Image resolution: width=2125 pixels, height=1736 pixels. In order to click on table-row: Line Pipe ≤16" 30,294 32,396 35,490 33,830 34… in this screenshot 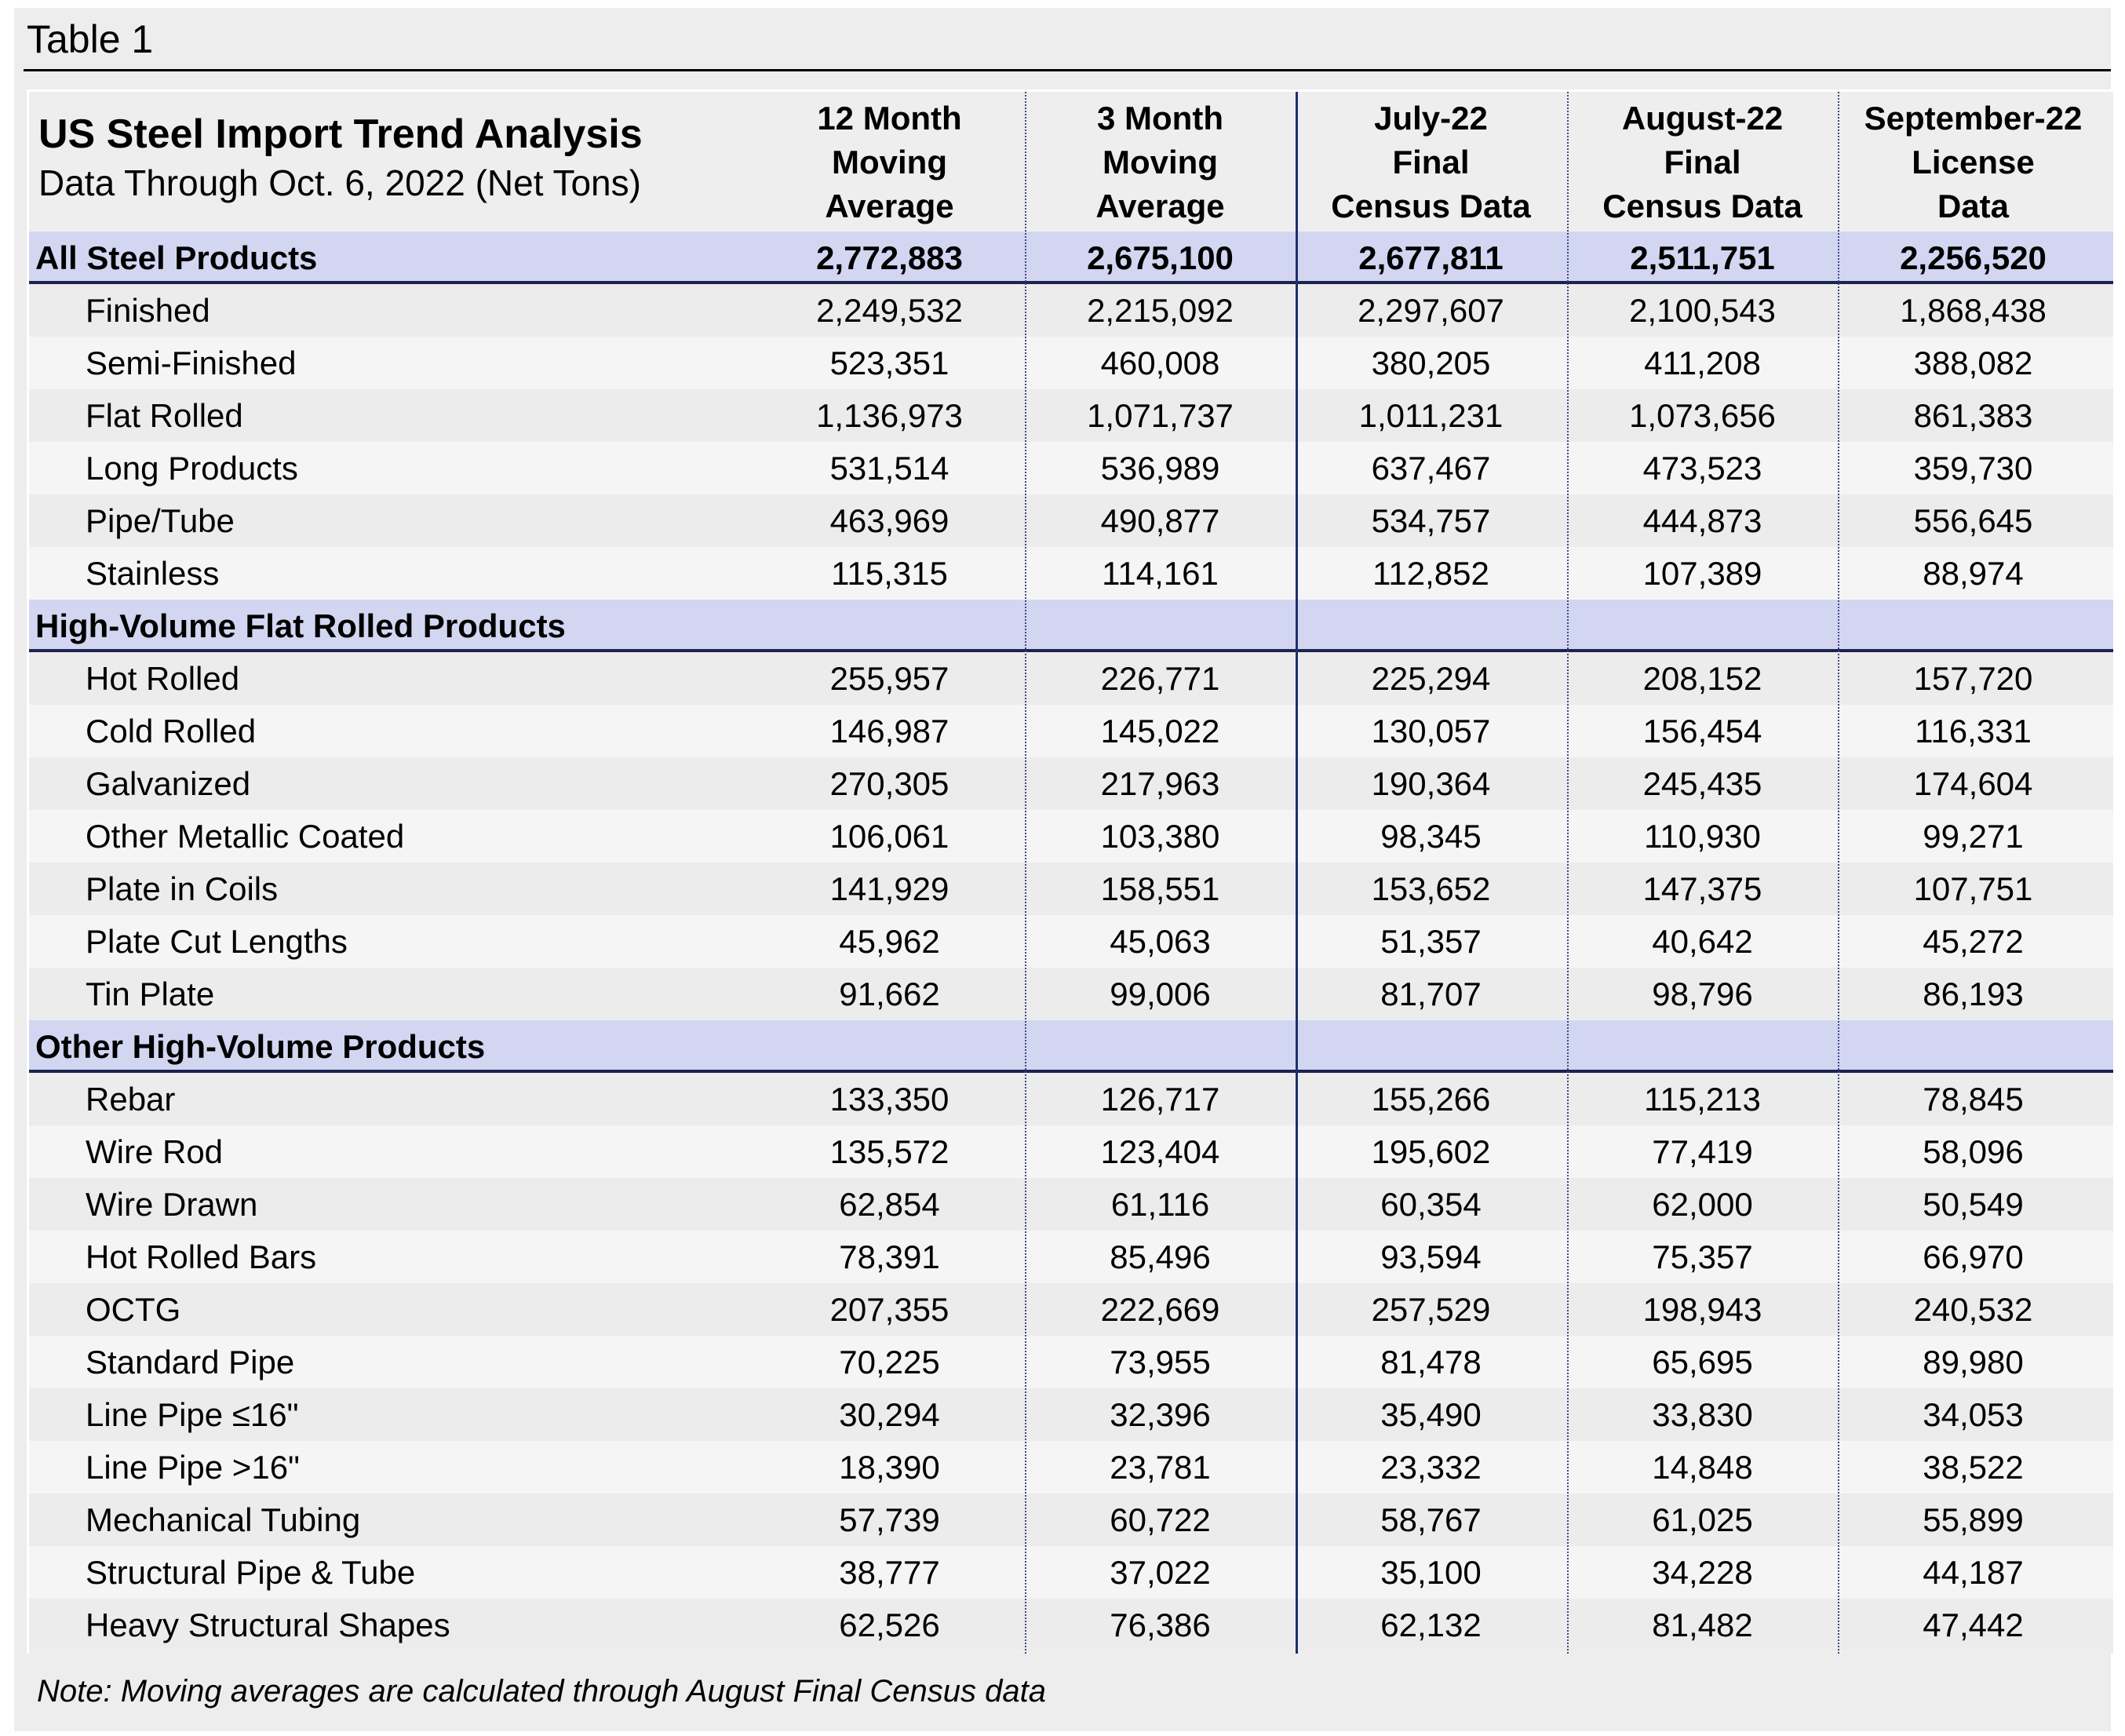, I will do `click(1071, 1414)`.